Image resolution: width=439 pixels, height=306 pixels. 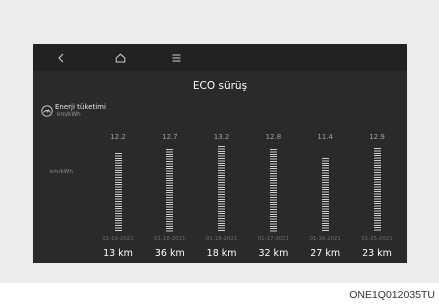 I want to click on bar-date-label: 01-15-2021, so click(x=377, y=239).